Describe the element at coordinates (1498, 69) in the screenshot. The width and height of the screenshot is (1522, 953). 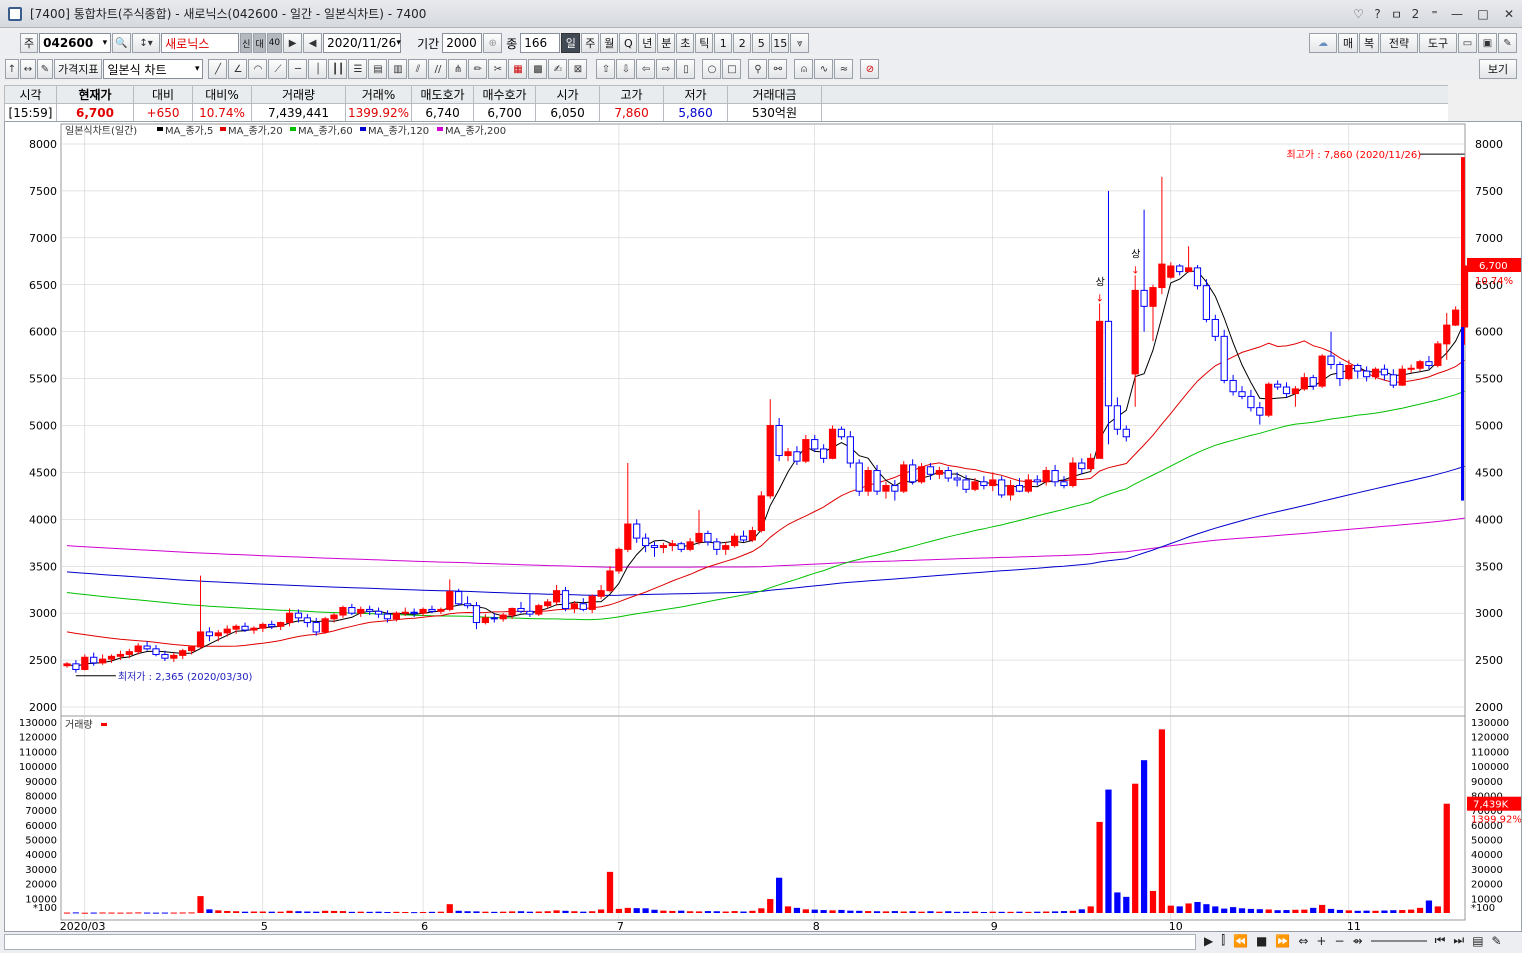
I see `view-button: 보기` at that location.